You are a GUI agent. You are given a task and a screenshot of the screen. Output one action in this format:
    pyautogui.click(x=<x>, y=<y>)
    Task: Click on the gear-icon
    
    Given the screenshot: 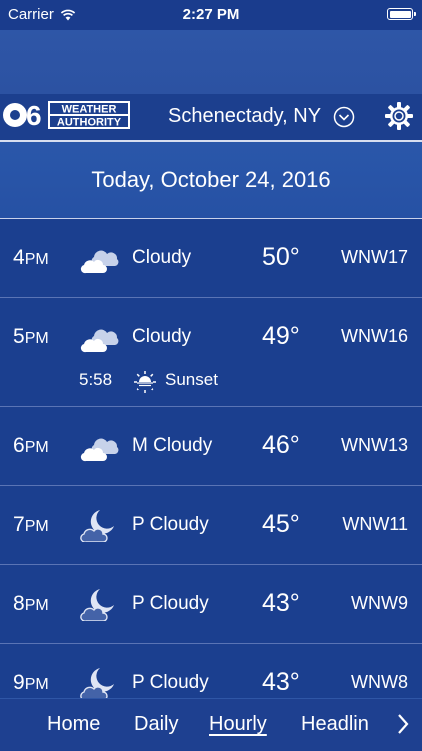 What is the action you would take?
    pyautogui.click(x=399, y=116)
    